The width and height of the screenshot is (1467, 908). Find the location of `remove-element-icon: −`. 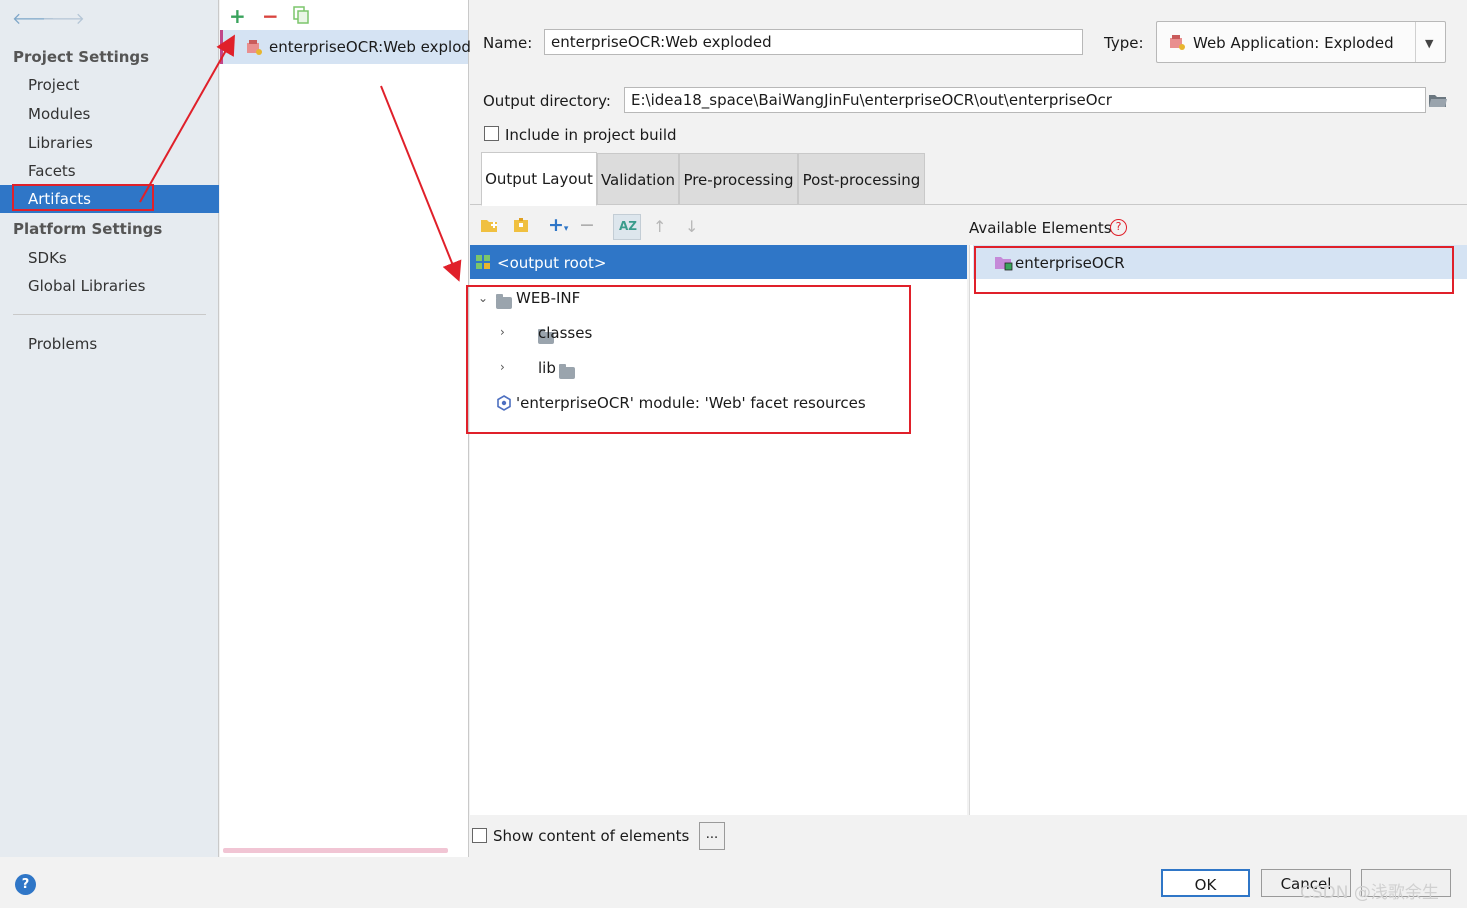

remove-element-icon: − is located at coordinates (587, 225).